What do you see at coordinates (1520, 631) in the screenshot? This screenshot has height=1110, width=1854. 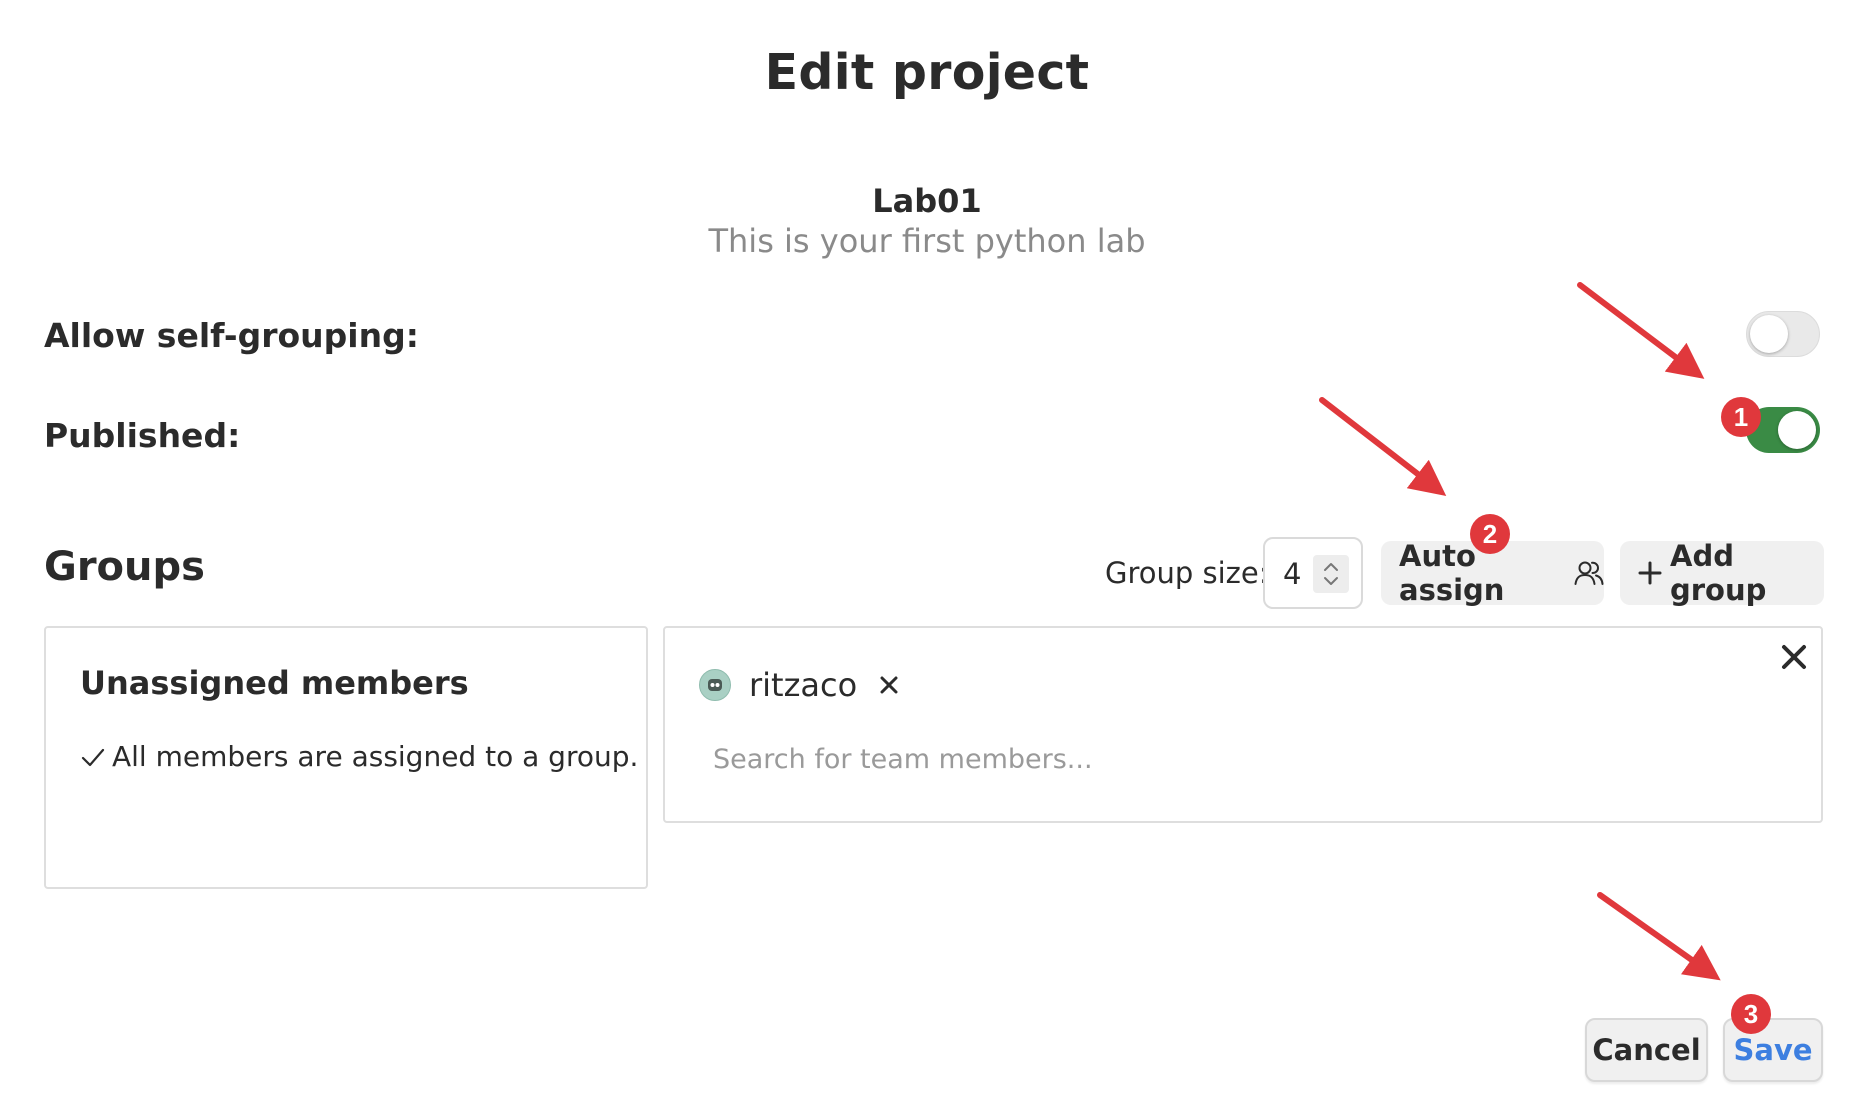 I see `annotation-arrows` at bounding box center [1520, 631].